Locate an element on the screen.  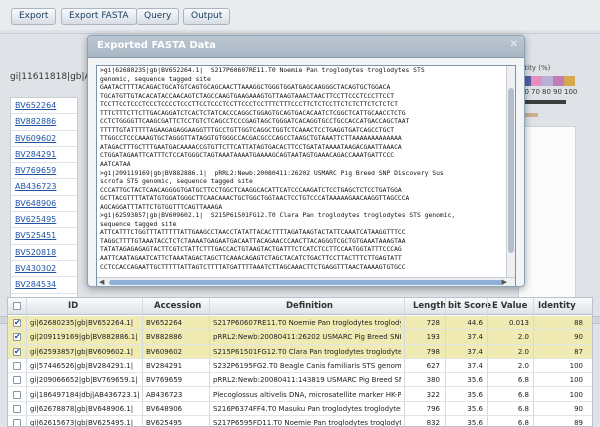
cell-length: 380 is located at coordinates (433, 380).